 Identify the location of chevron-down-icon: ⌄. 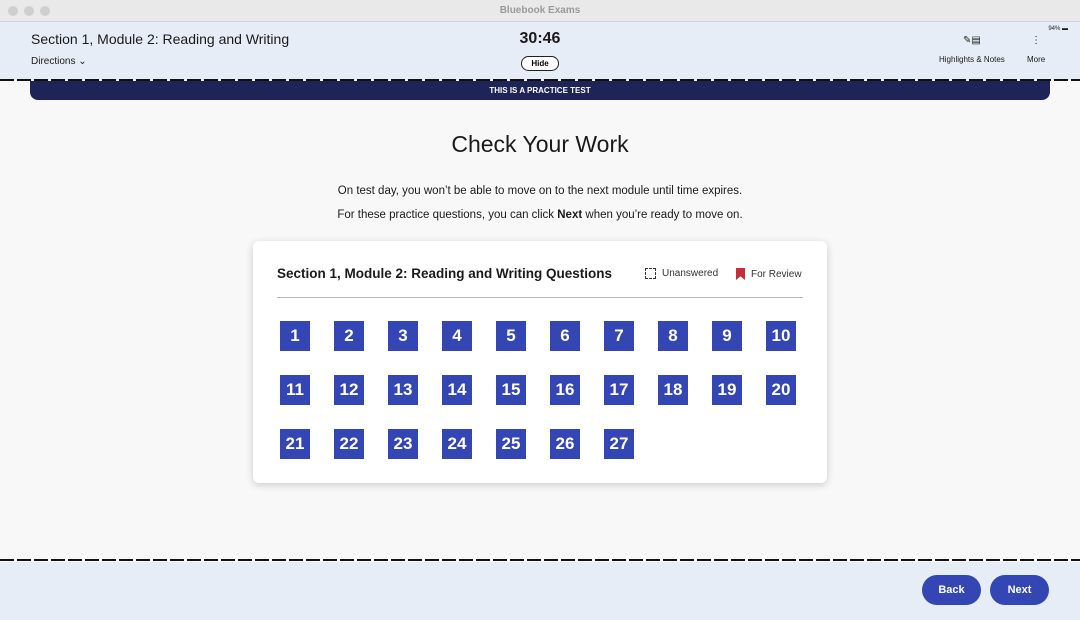
(82, 61).